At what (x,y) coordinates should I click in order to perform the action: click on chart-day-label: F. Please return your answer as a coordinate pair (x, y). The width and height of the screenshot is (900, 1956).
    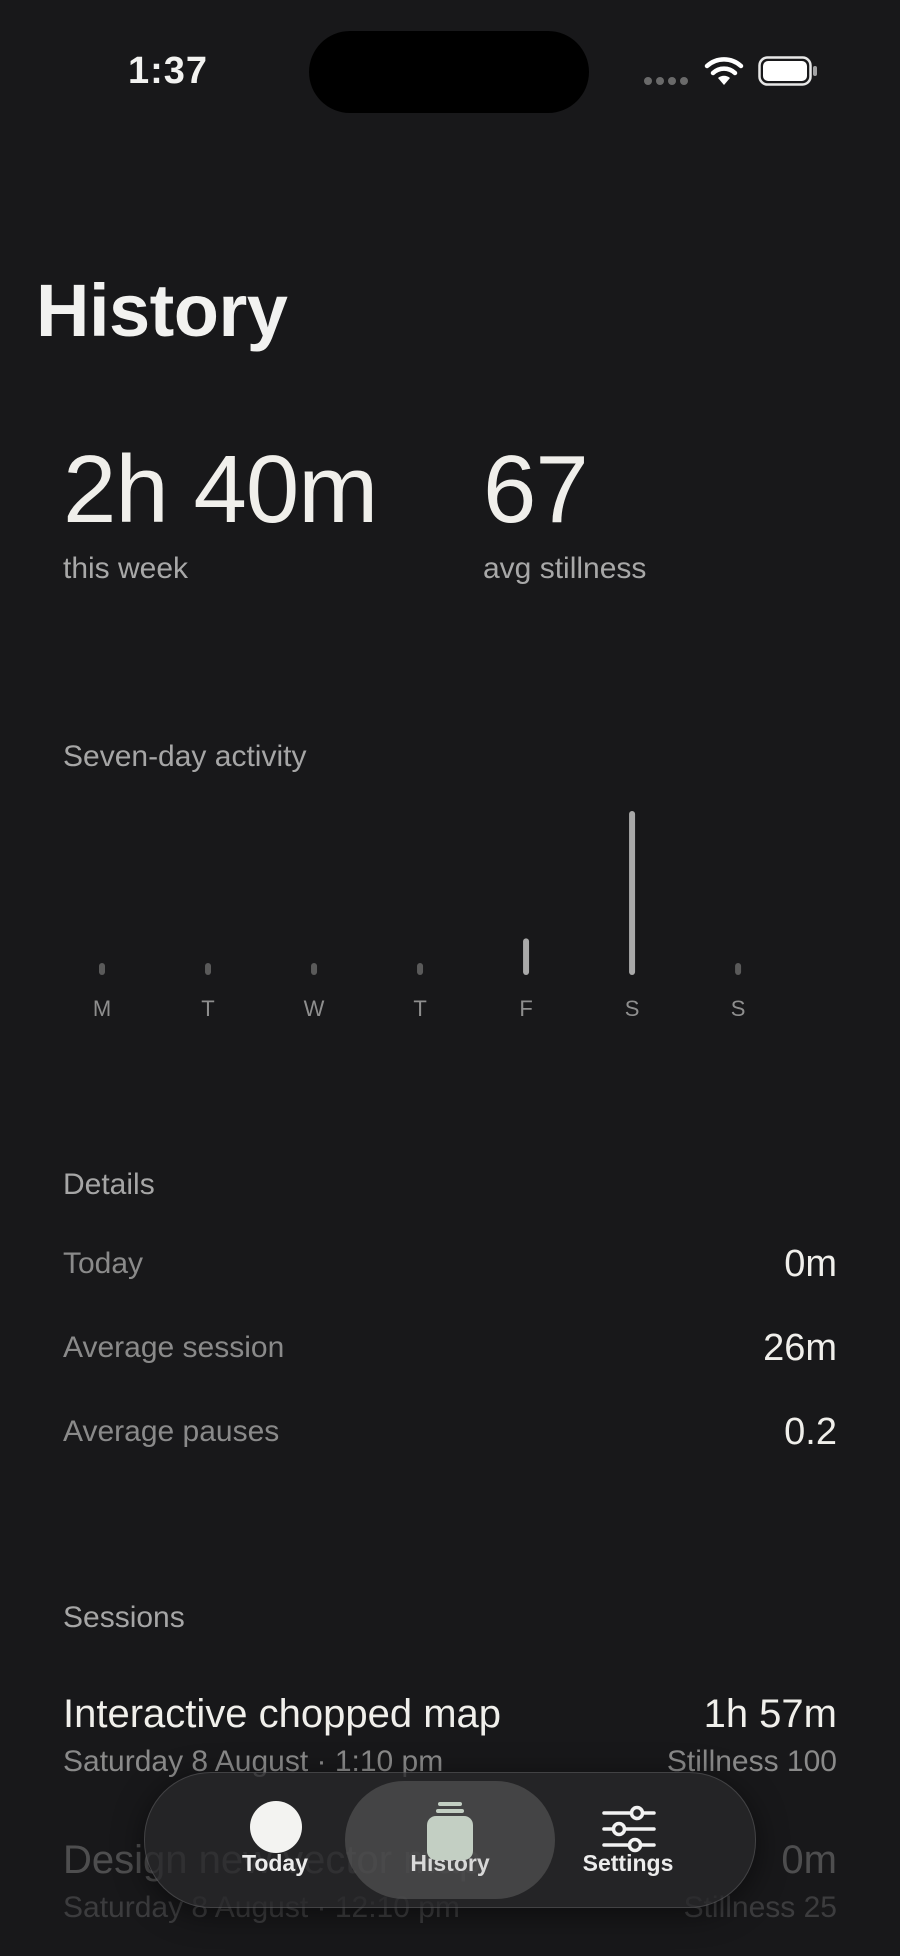
    Looking at the image, I should click on (525, 1008).